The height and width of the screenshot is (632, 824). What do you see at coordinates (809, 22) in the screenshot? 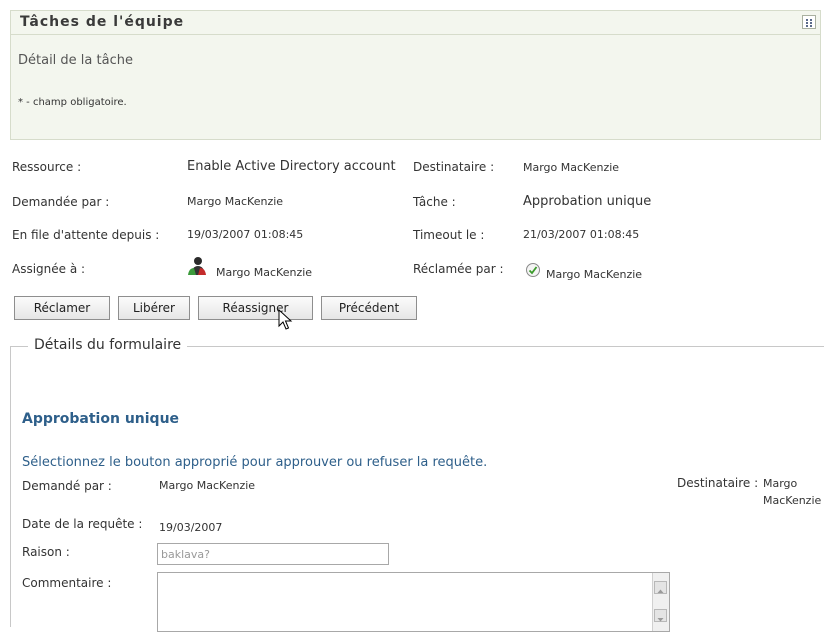
I see `grid-menu-icon` at bounding box center [809, 22].